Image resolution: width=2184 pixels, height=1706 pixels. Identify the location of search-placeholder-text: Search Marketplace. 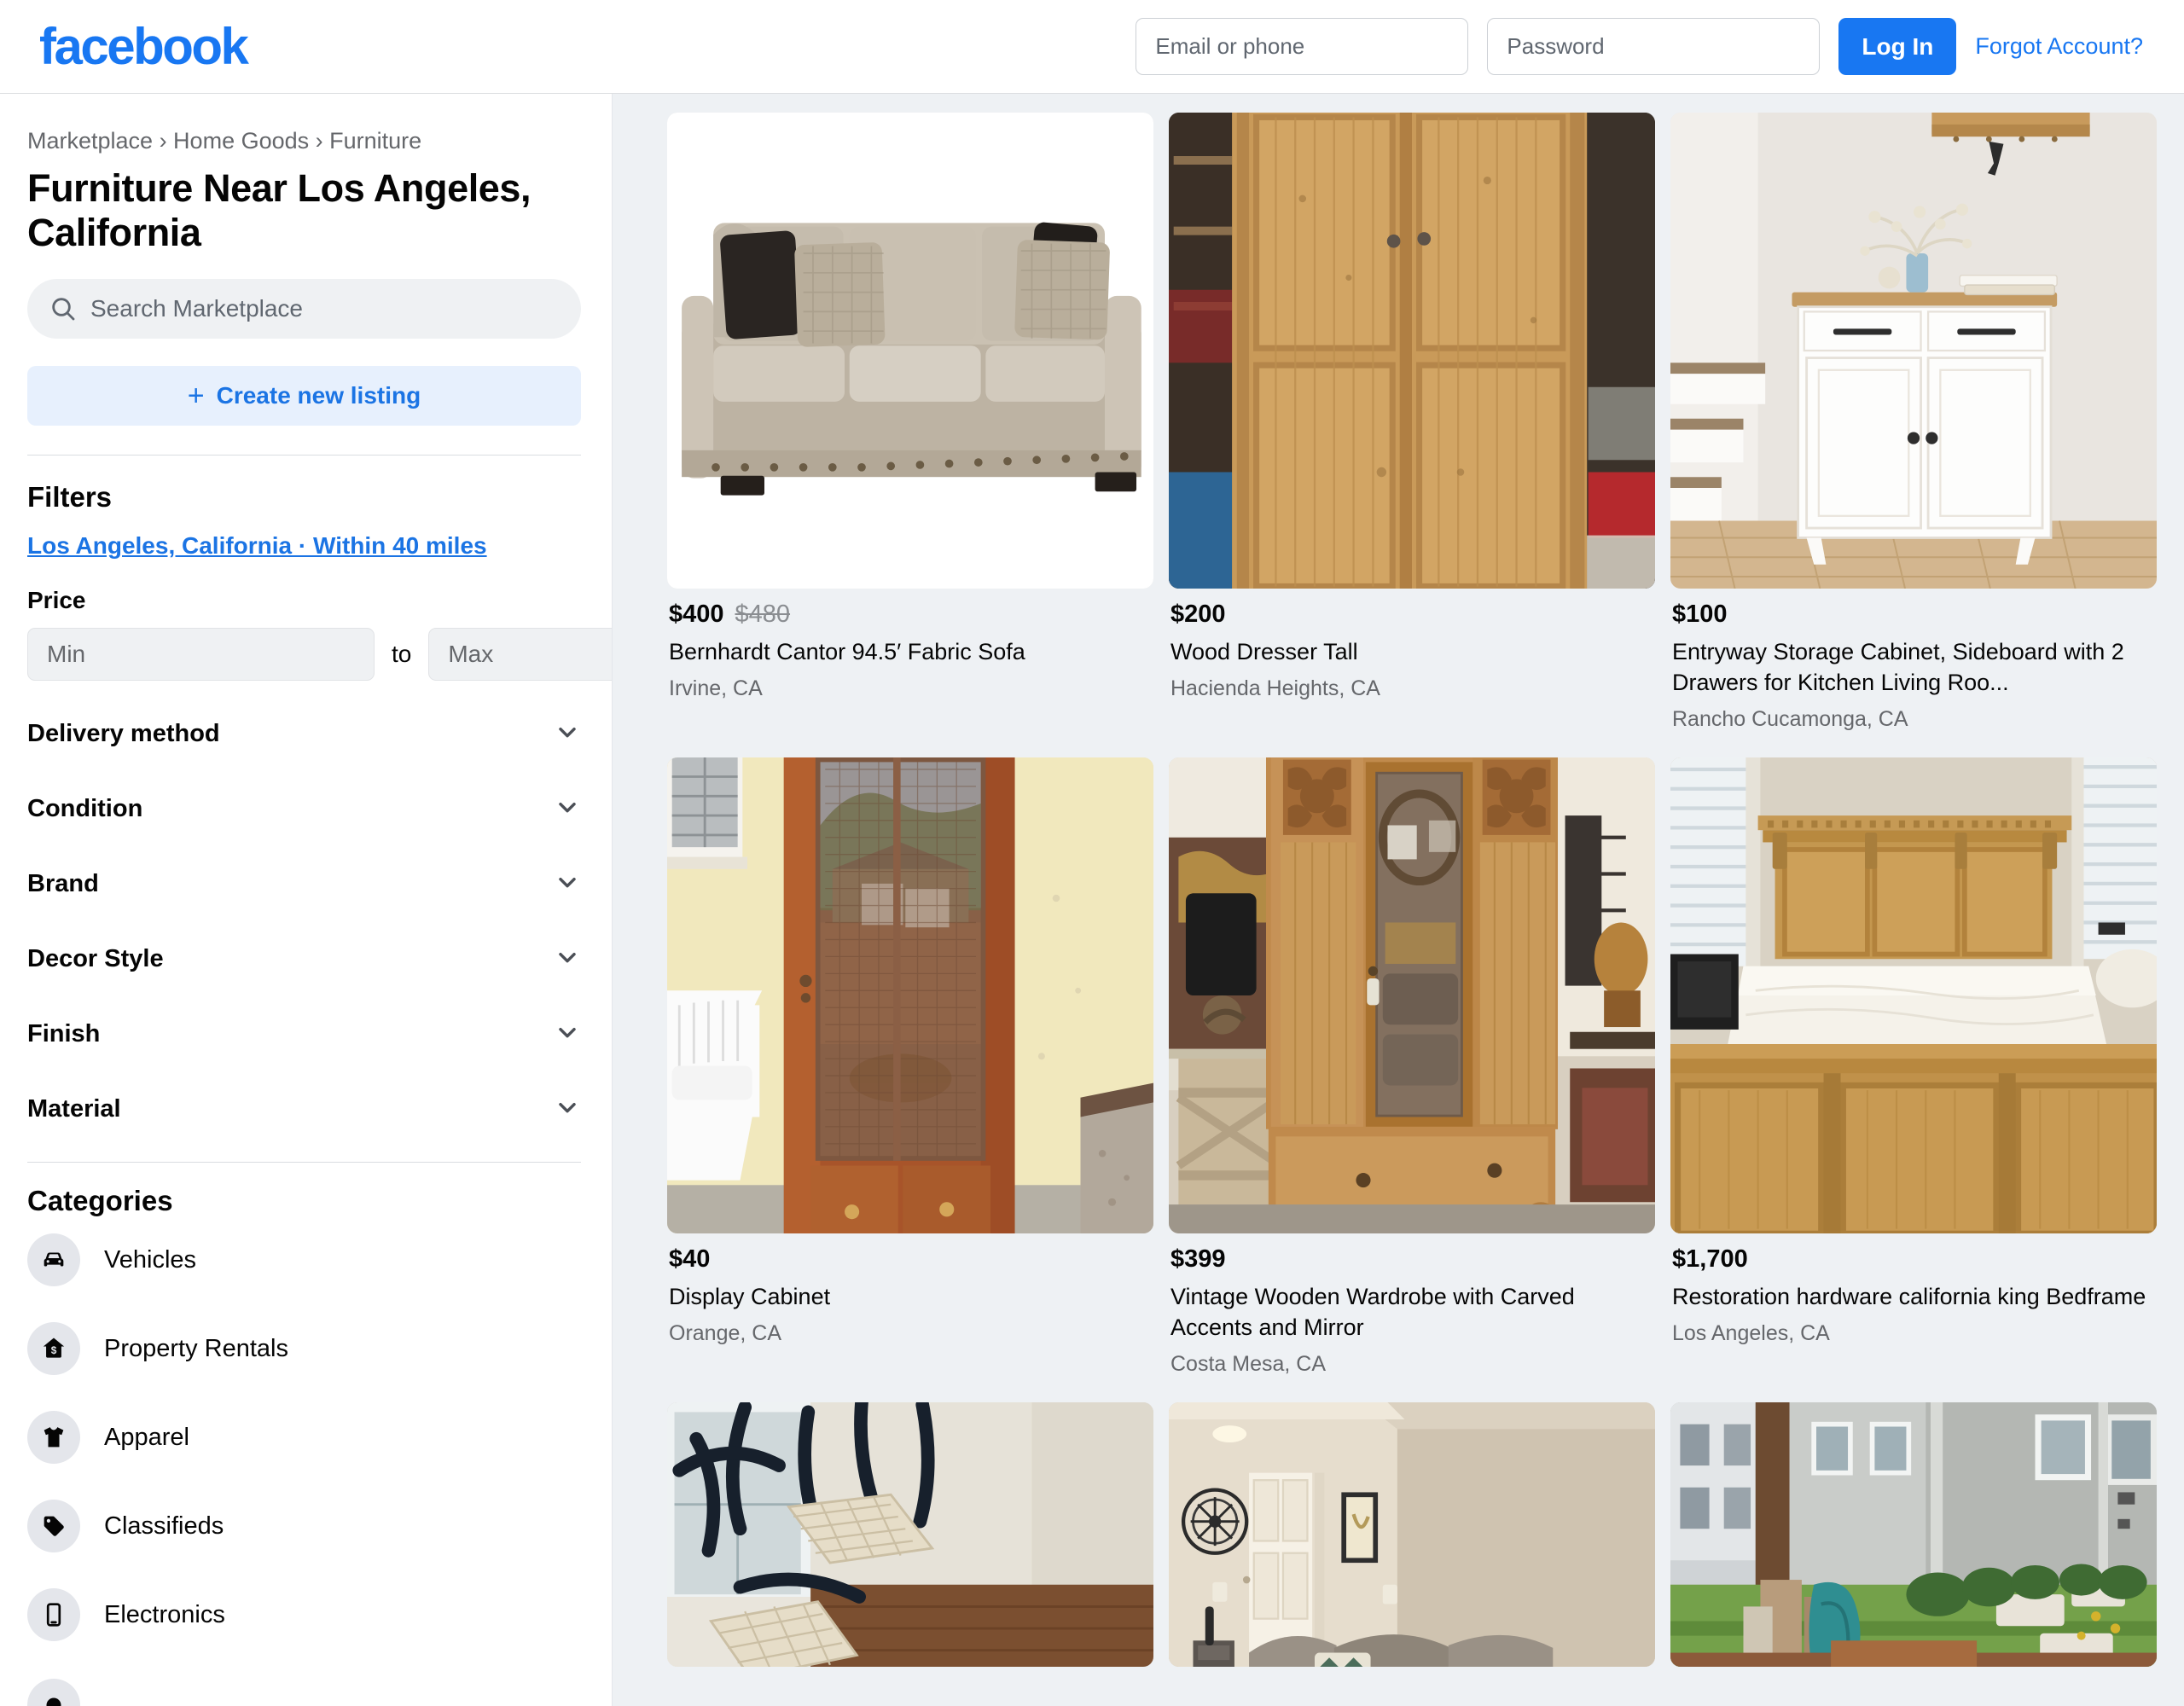
(197, 308).